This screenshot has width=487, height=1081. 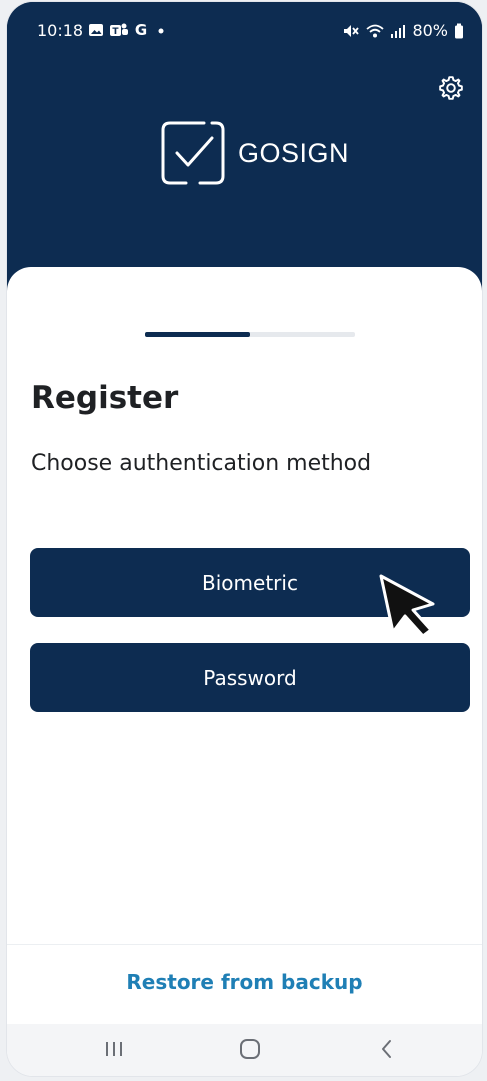 I want to click on wifi-icon, so click(x=375, y=30).